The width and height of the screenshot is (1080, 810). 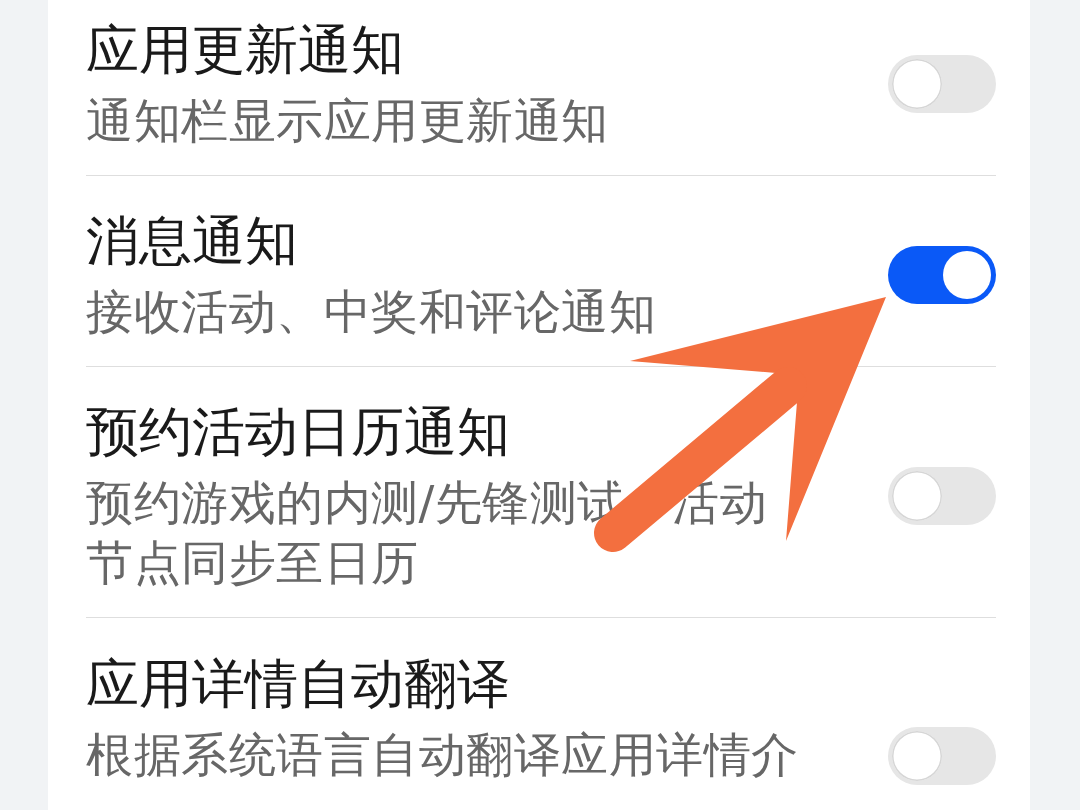 I want to click on setting-title: 预约活动日历通知, so click(x=298, y=432).